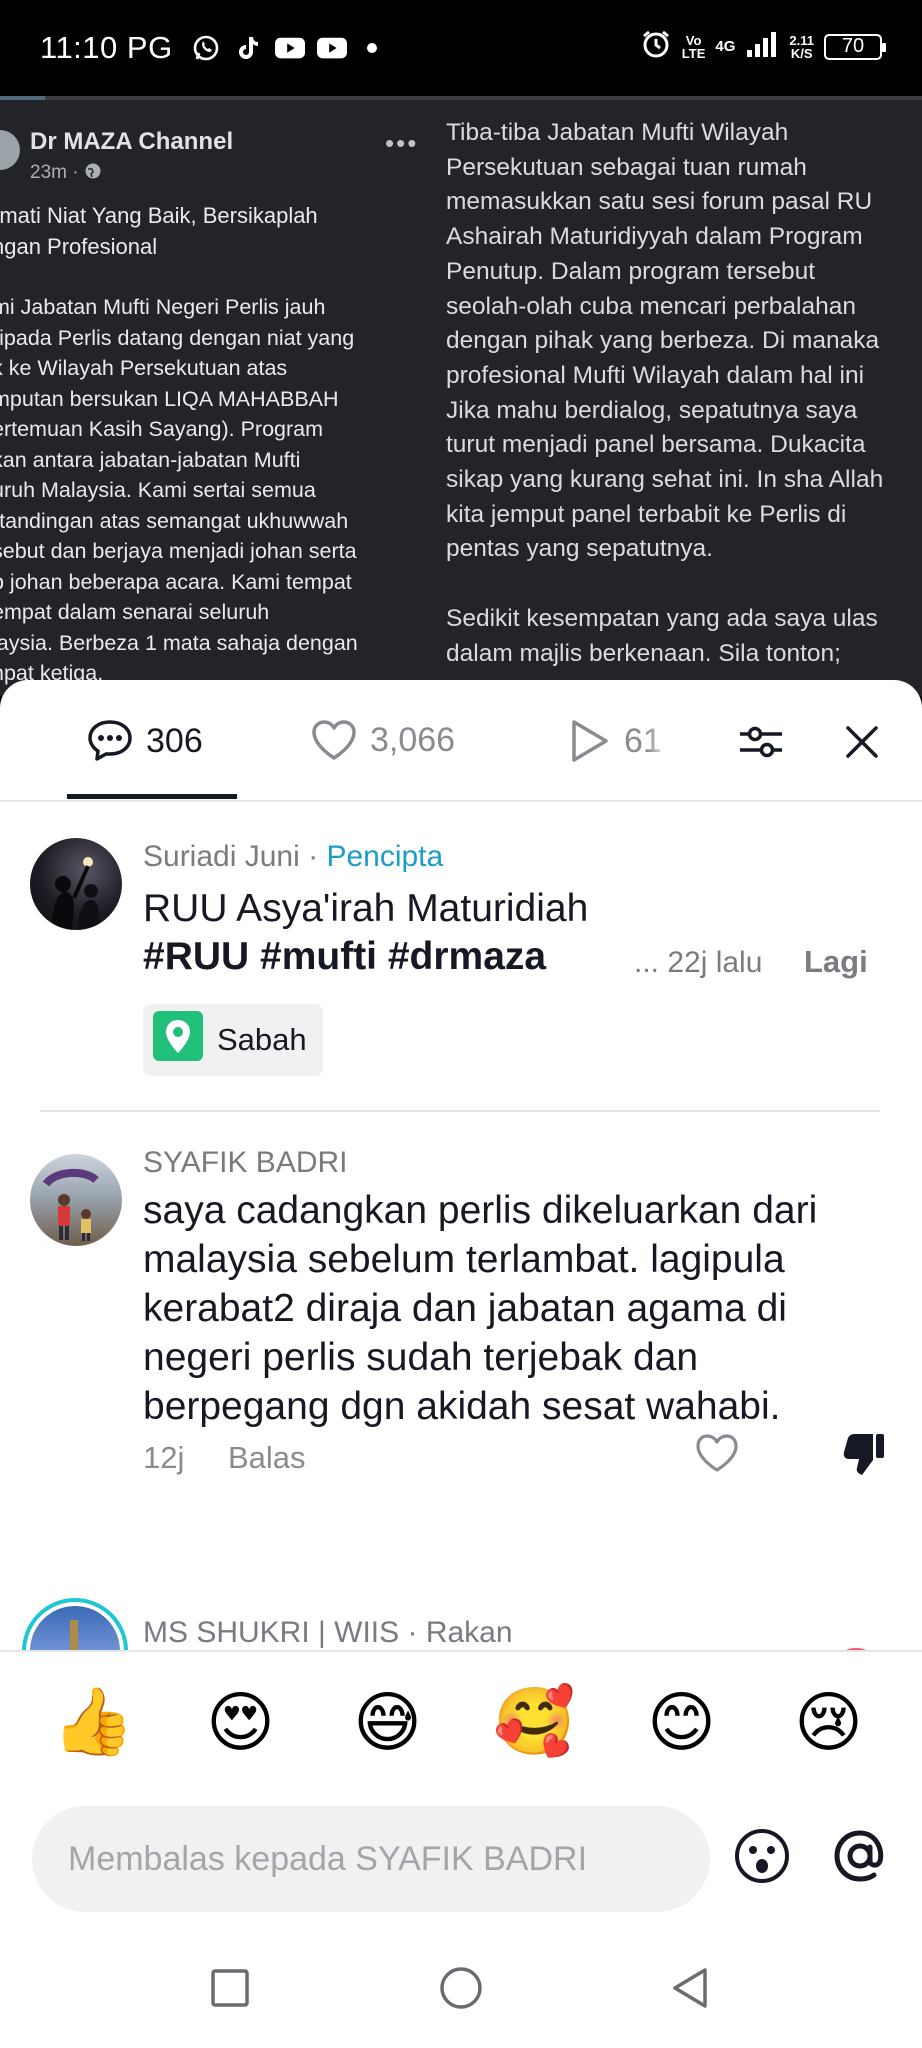 The image size is (922, 2048). I want to click on net-speed: 2.11 K/S, so click(801, 47).